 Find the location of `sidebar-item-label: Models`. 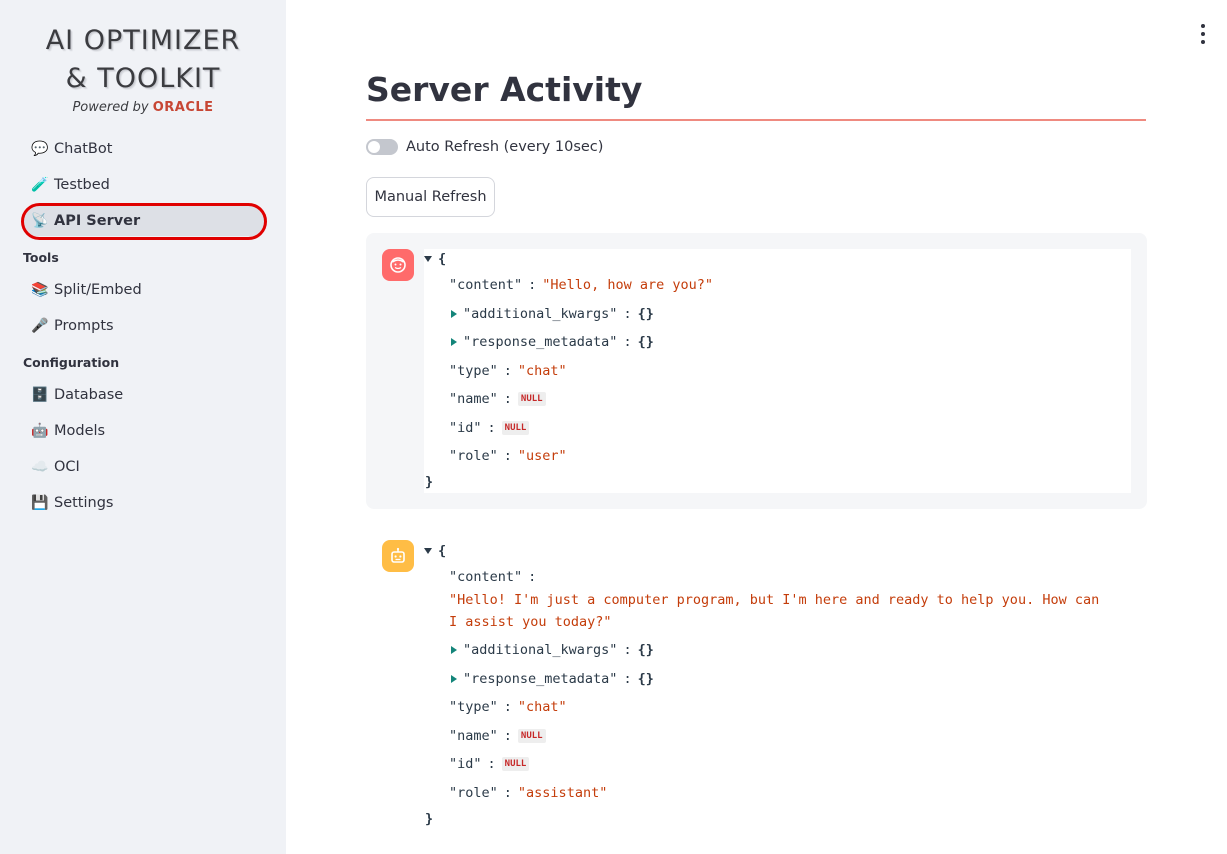

sidebar-item-label: Models is located at coordinates (80, 431).